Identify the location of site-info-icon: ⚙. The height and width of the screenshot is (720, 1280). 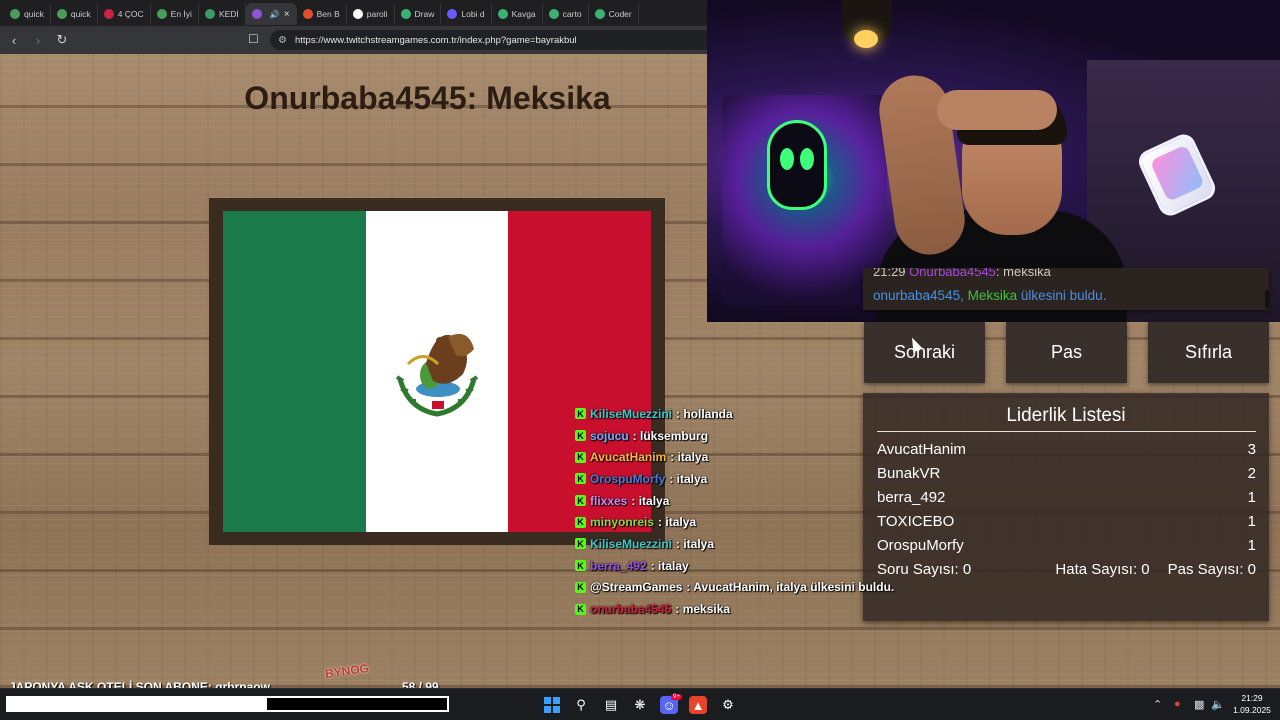
(282, 40).